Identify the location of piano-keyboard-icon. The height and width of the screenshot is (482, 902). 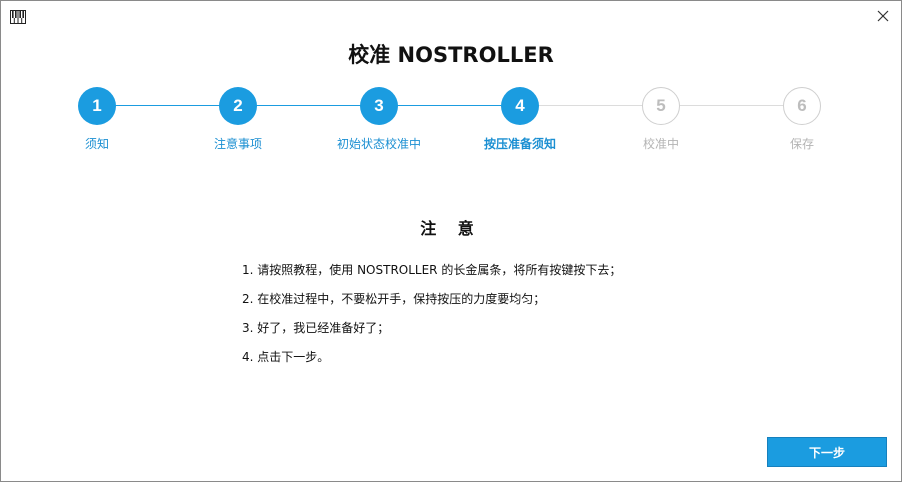
(18, 16).